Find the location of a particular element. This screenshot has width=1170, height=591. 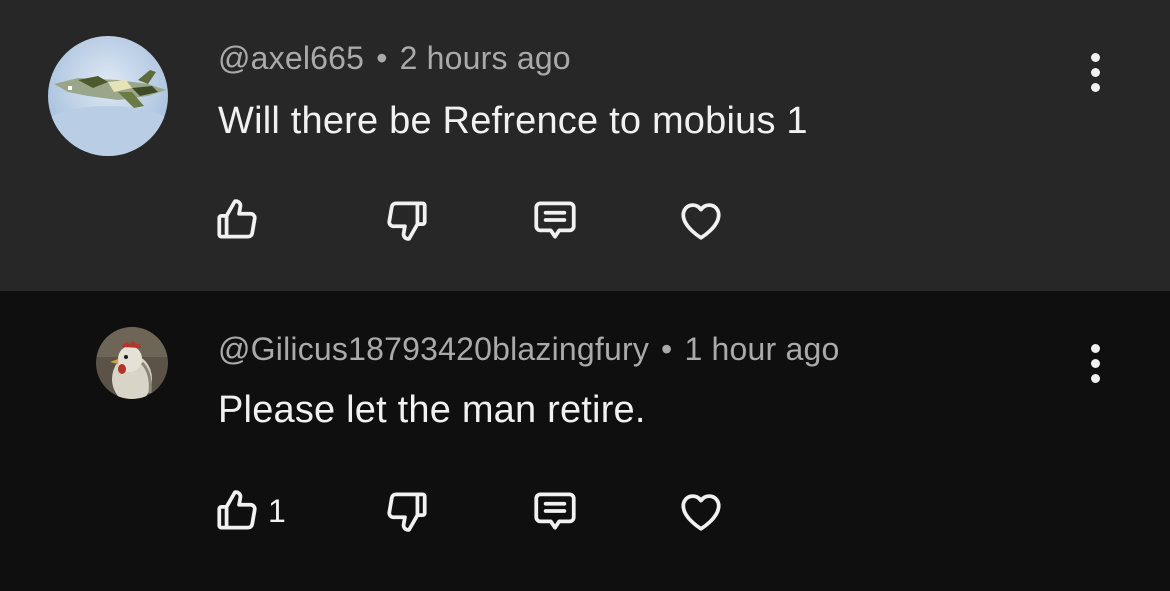

comment-meta: @Gilicus18793420blazingfury • 1 hour ago is located at coordinates (528, 349).